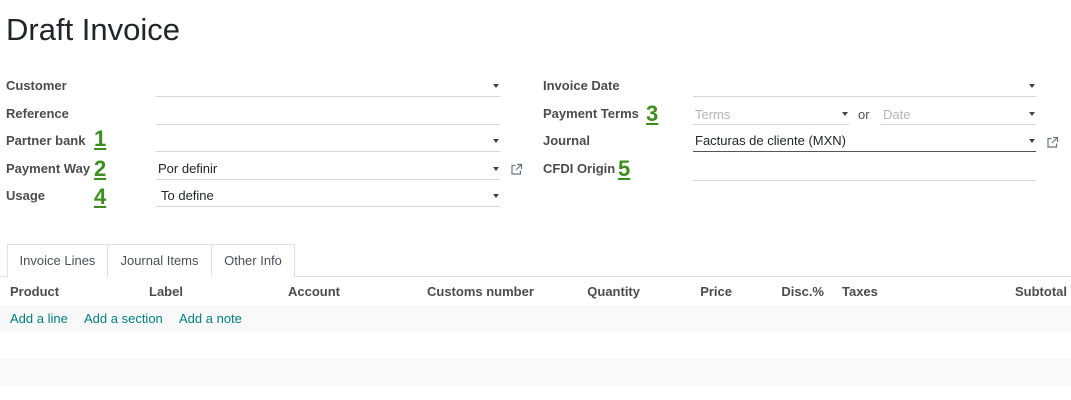 The width and height of the screenshot is (1071, 400). Describe the element at coordinates (792, 291) in the screenshot. I see `column-header-discount: Disc.%` at that location.